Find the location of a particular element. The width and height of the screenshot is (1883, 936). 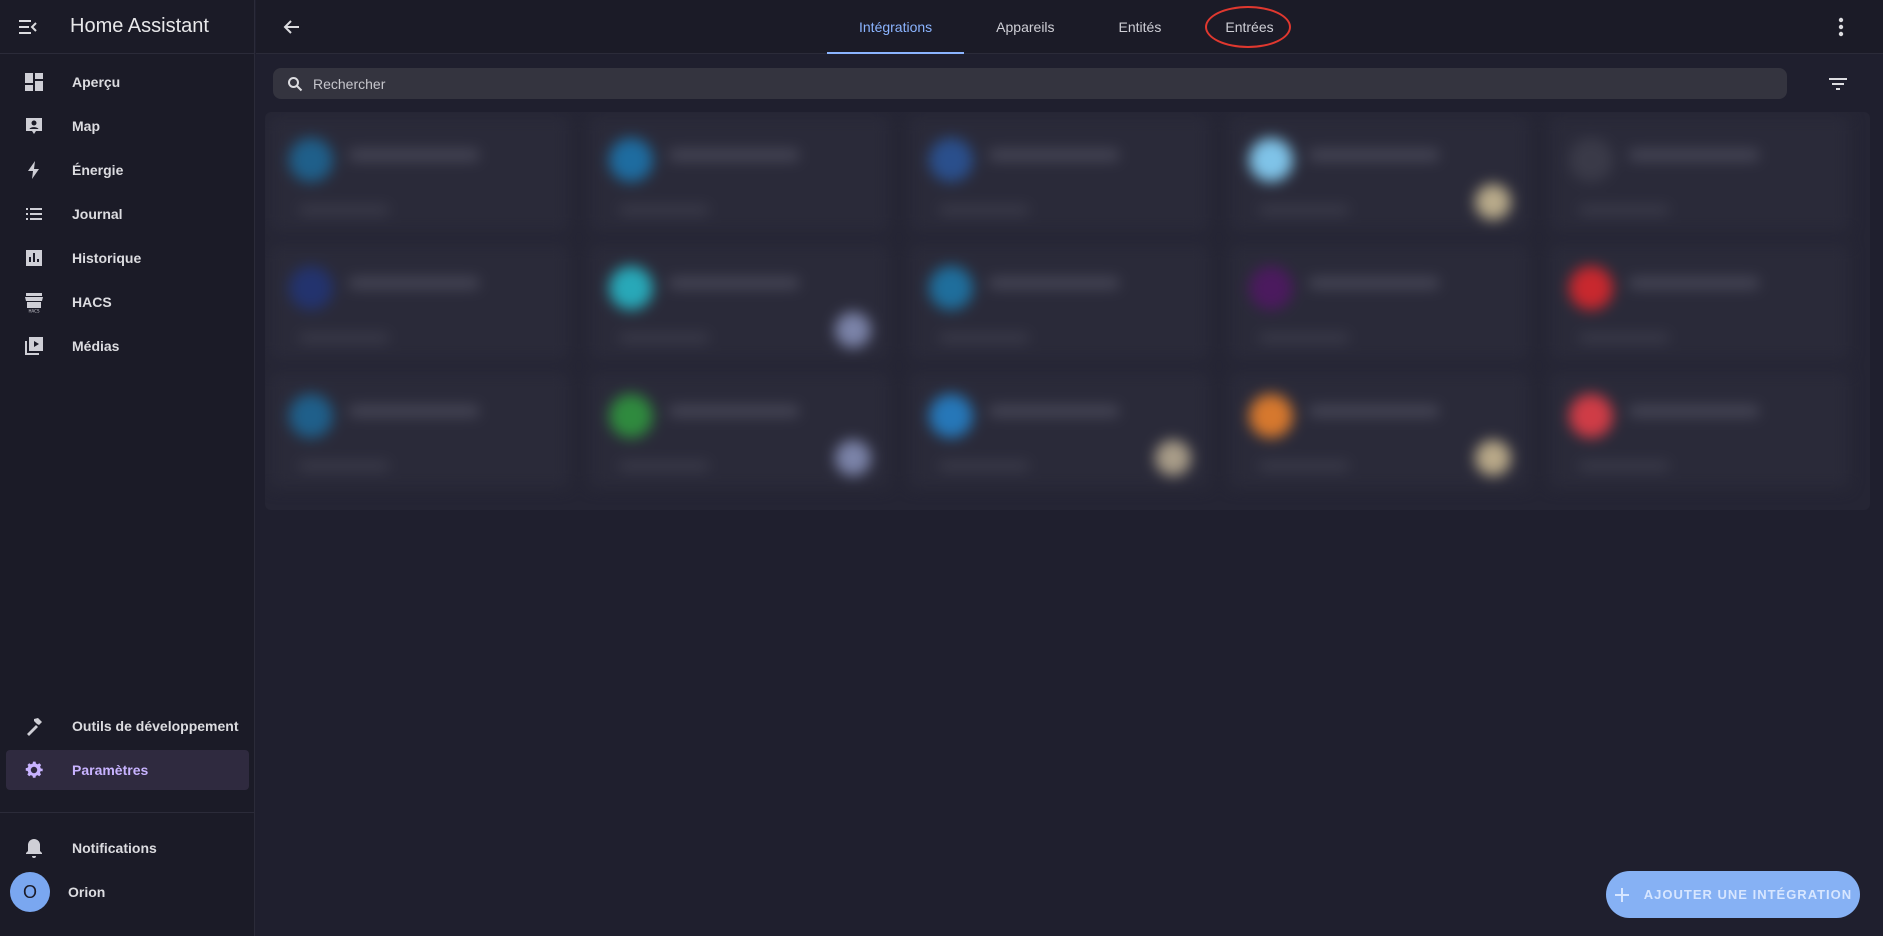

chart-box-icon is located at coordinates (34, 258).